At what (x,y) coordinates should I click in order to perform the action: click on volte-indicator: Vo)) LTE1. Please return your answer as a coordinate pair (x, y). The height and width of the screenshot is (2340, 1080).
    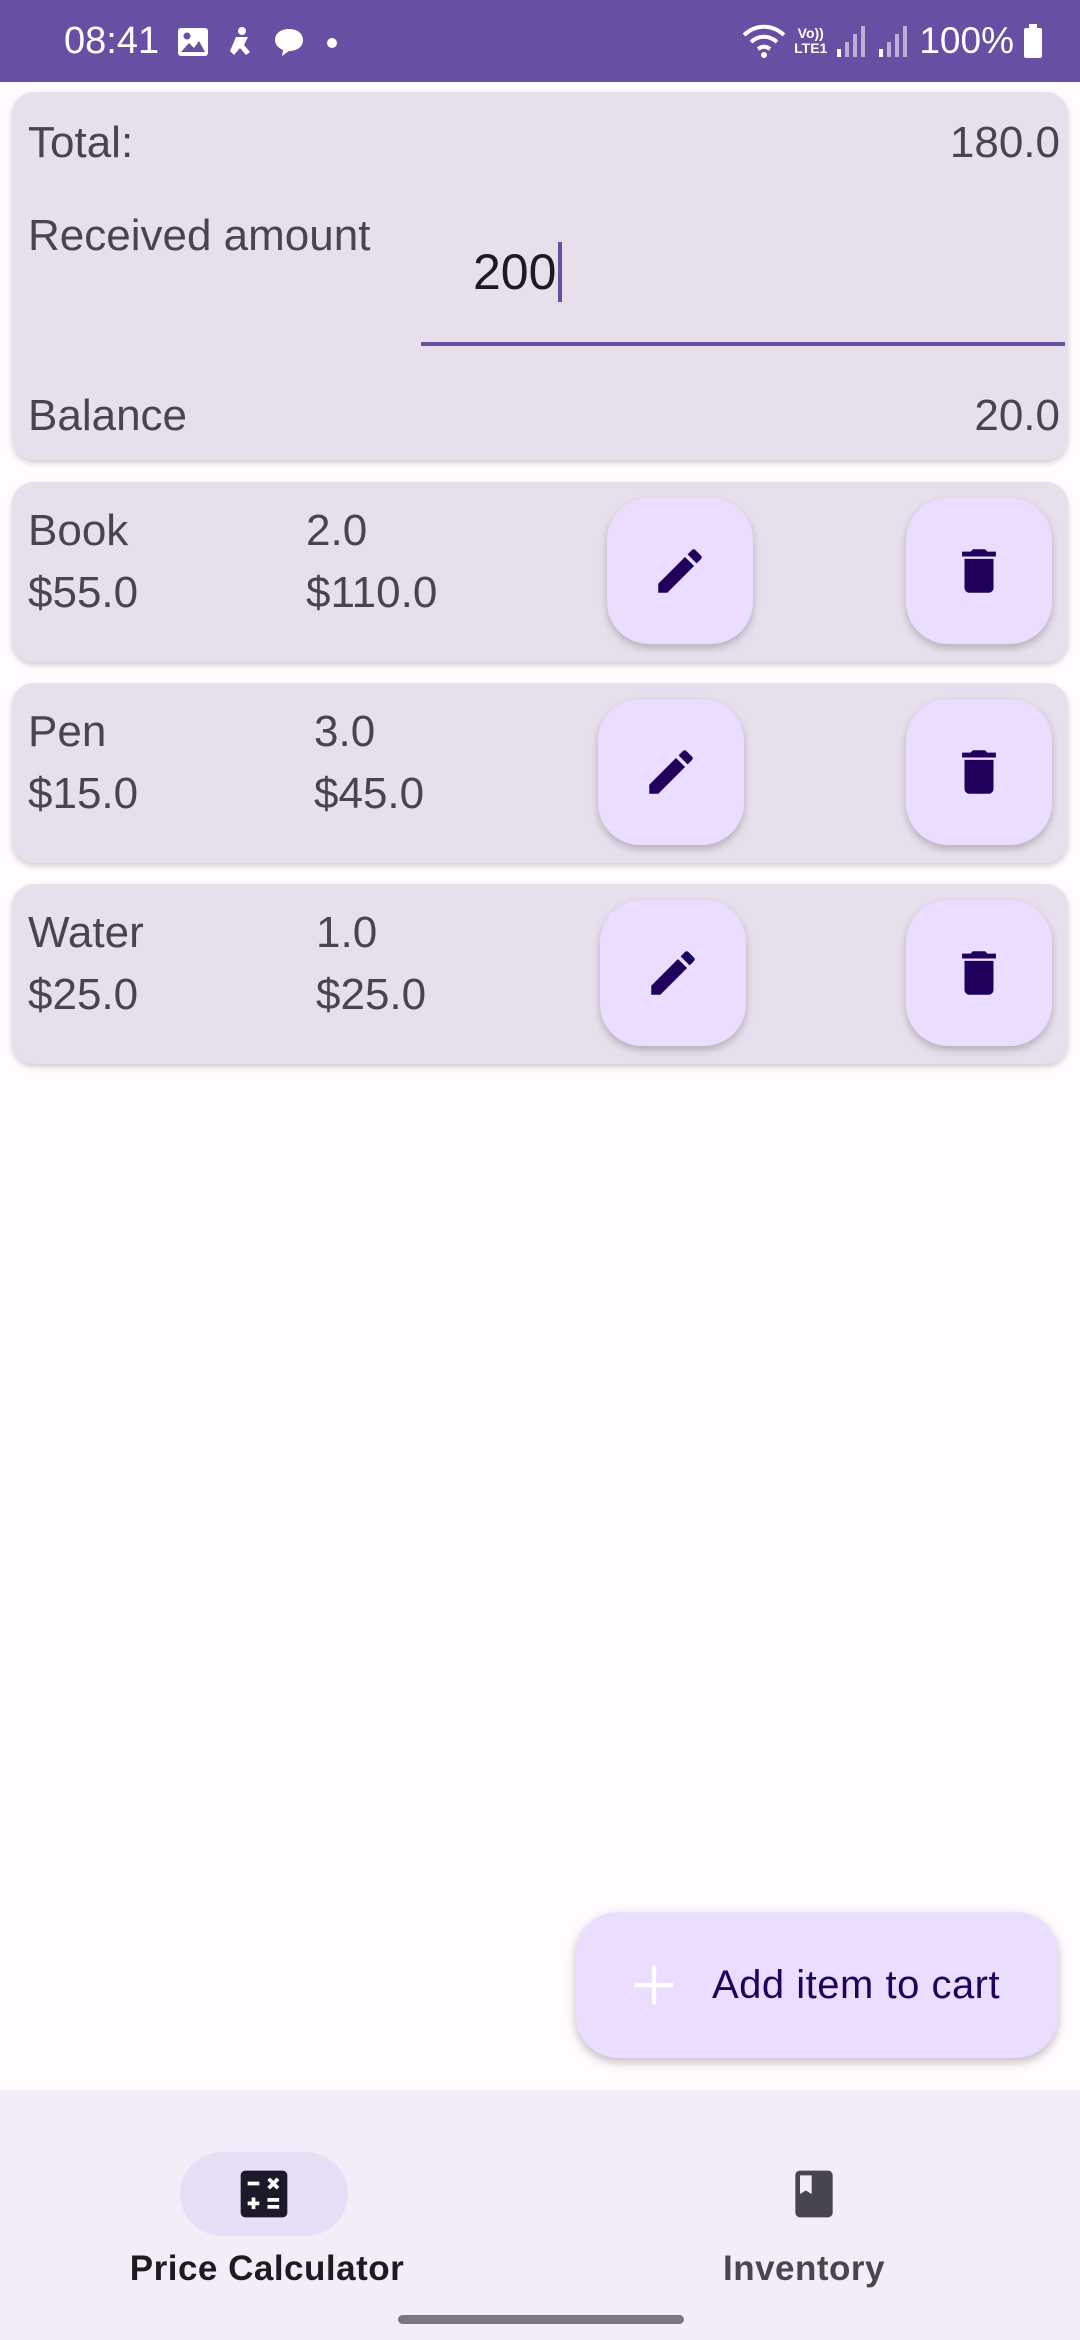
    Looking at the image, I should click on (810, 41).